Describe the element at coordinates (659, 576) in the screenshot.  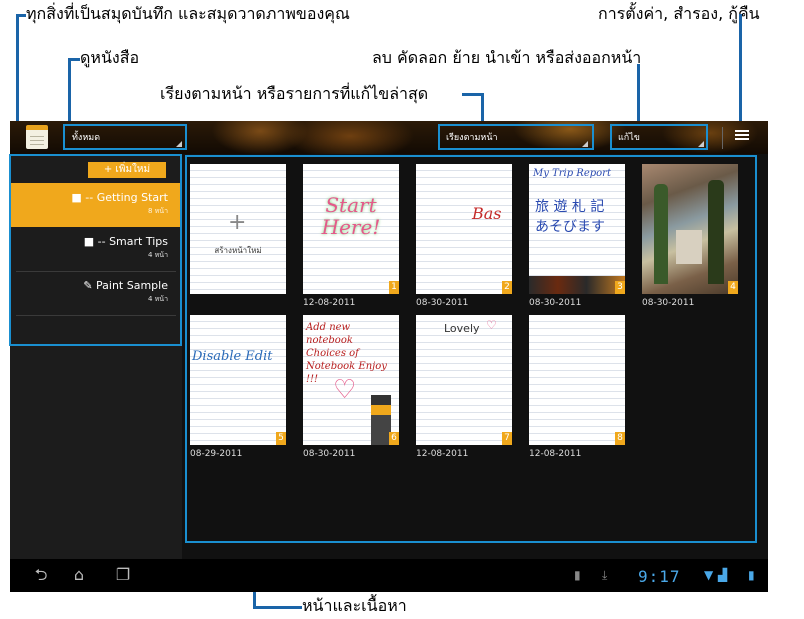
I see `clock: 9:17` at that location.